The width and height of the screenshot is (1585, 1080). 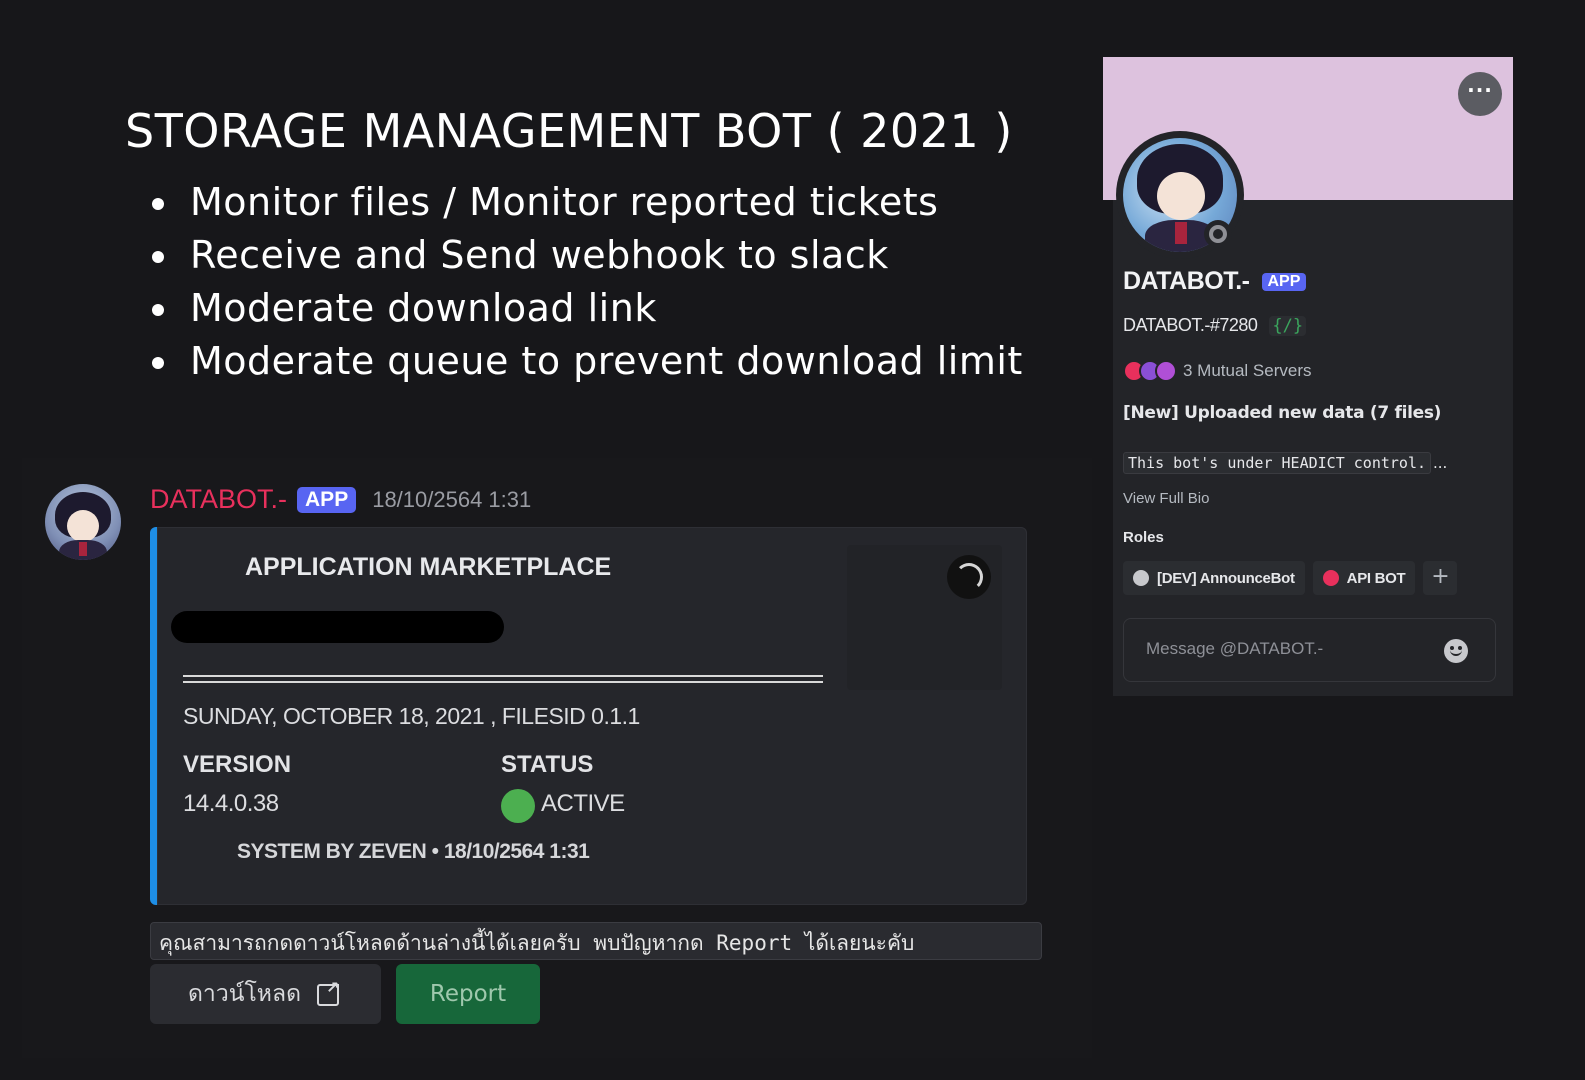 I want to click on mutual-servers: 3 Mutual Servers, so click(x=1217, y=371).